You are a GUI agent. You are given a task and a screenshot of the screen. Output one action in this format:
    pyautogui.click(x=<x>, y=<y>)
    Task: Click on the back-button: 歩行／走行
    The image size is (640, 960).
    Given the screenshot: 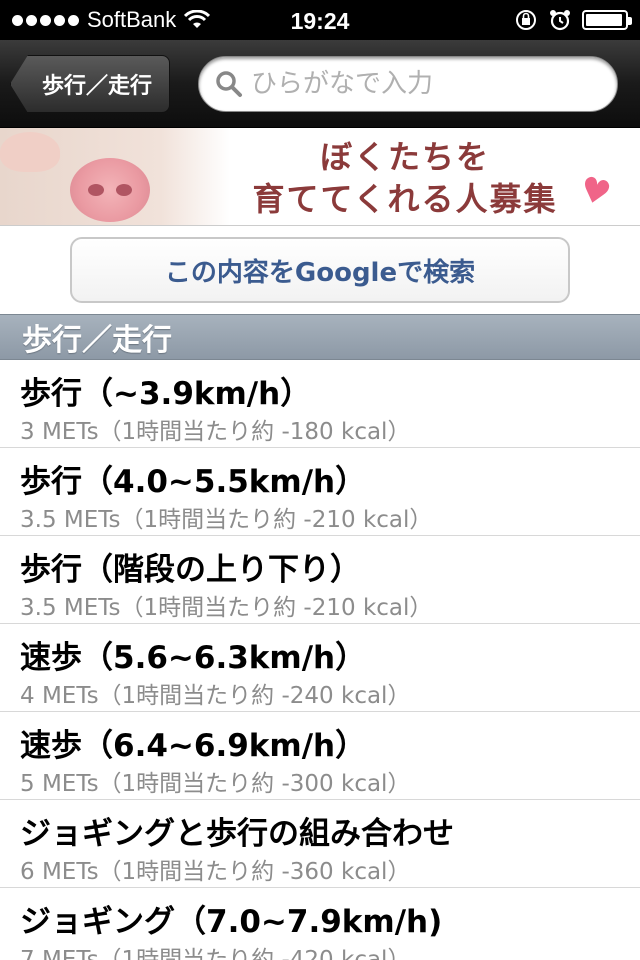 What is the action you would take?
    pyautogui.click(x=90, y=84)
    